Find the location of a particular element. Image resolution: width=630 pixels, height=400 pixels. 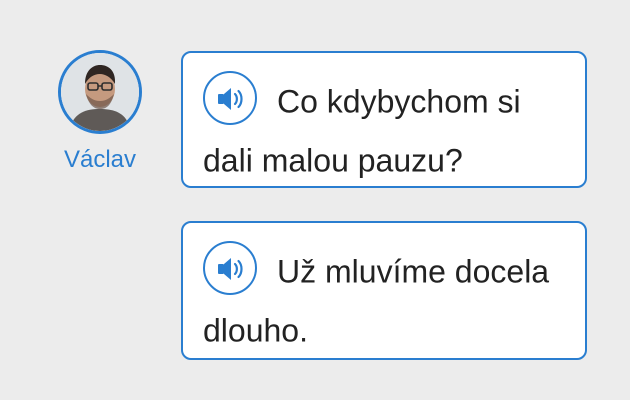

speaker-name: Václav is located at coordinates (100, 159).